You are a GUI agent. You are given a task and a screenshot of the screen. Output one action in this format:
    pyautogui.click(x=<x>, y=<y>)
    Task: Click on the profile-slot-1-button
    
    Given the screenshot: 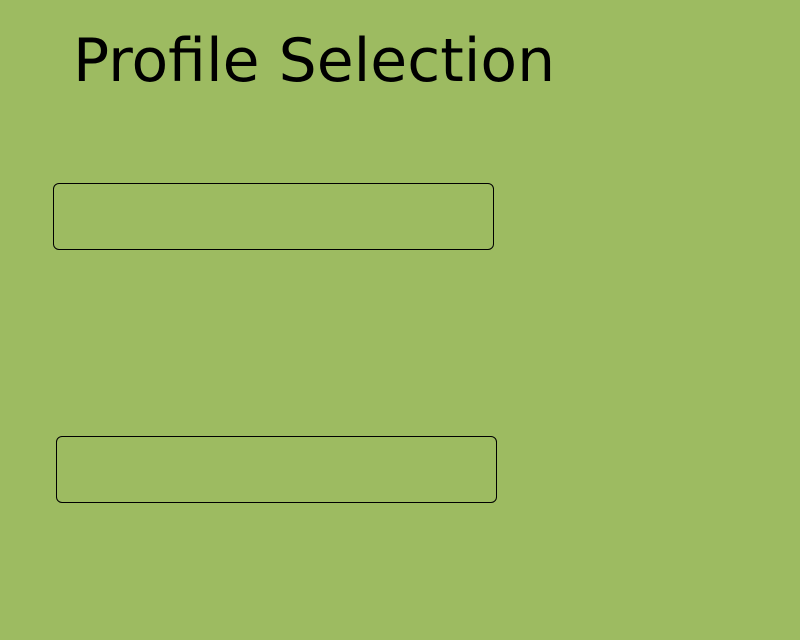 What is the action you would take?
    pyautogui.click(x=273, y=216)
    